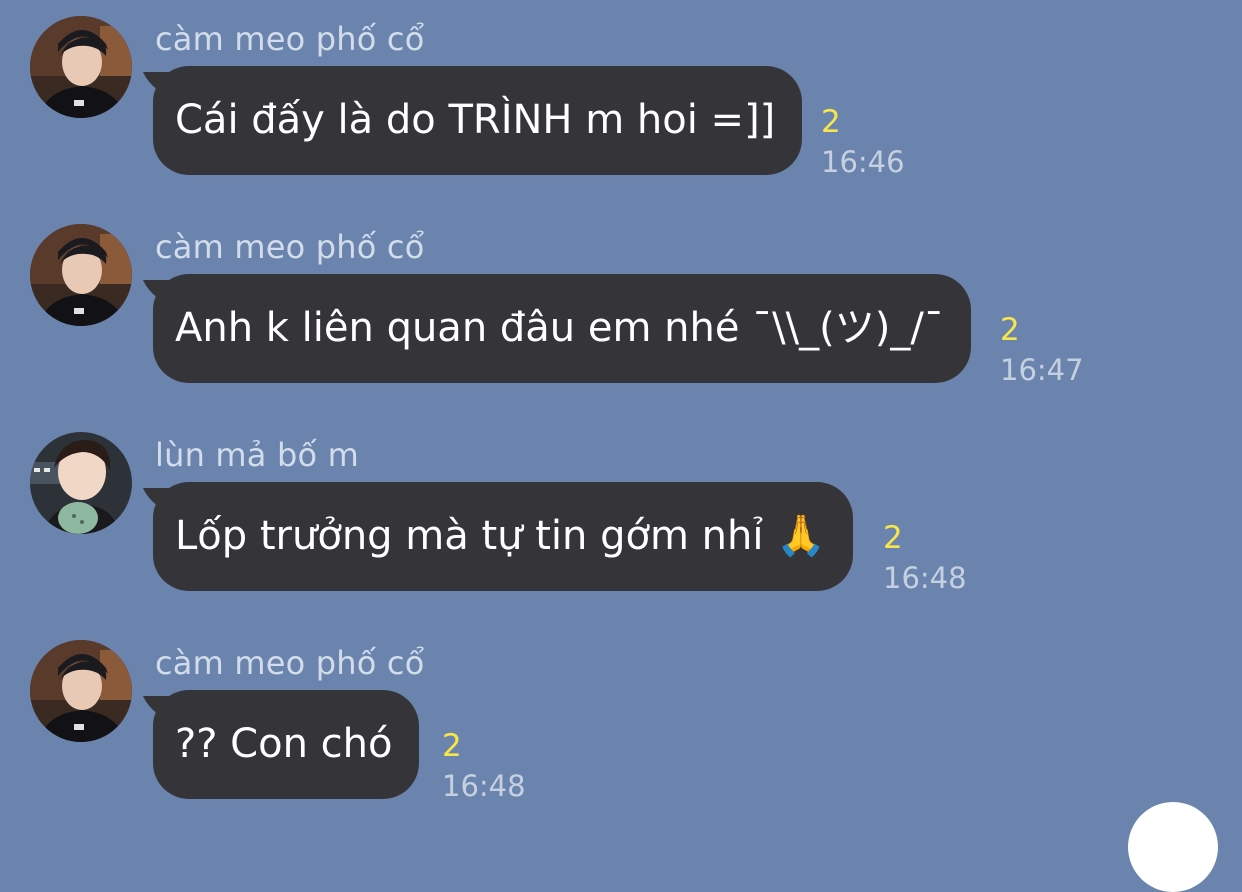 This screenshot has width=1242, height=892. I want to click on message-text: ?? Con chó, so click(284, 744).